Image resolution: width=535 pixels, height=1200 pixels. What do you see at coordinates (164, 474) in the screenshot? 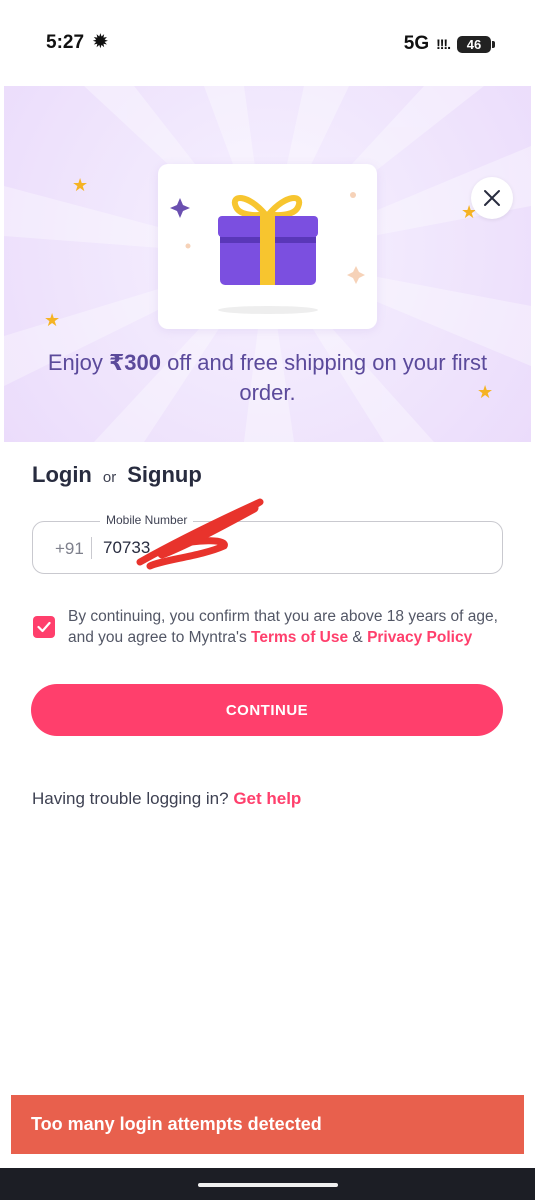
I see `signup-title: Signup` at bounding box center [164, 474].